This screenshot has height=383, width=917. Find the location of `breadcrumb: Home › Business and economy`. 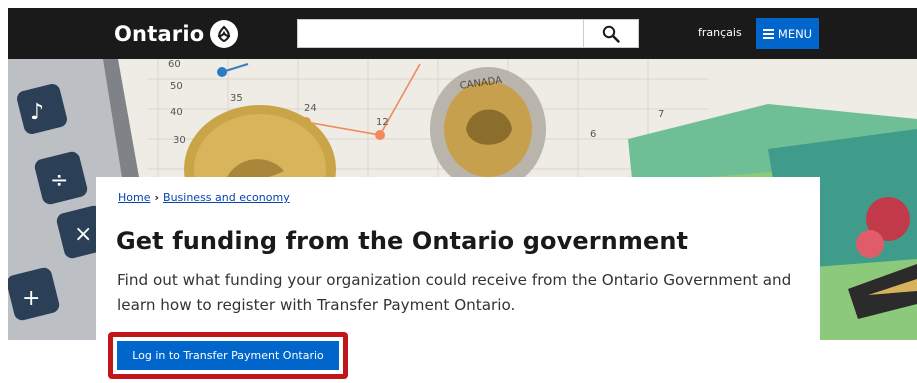

breadcrumb: Home › Business and economy is located at coordinates (204, 197).